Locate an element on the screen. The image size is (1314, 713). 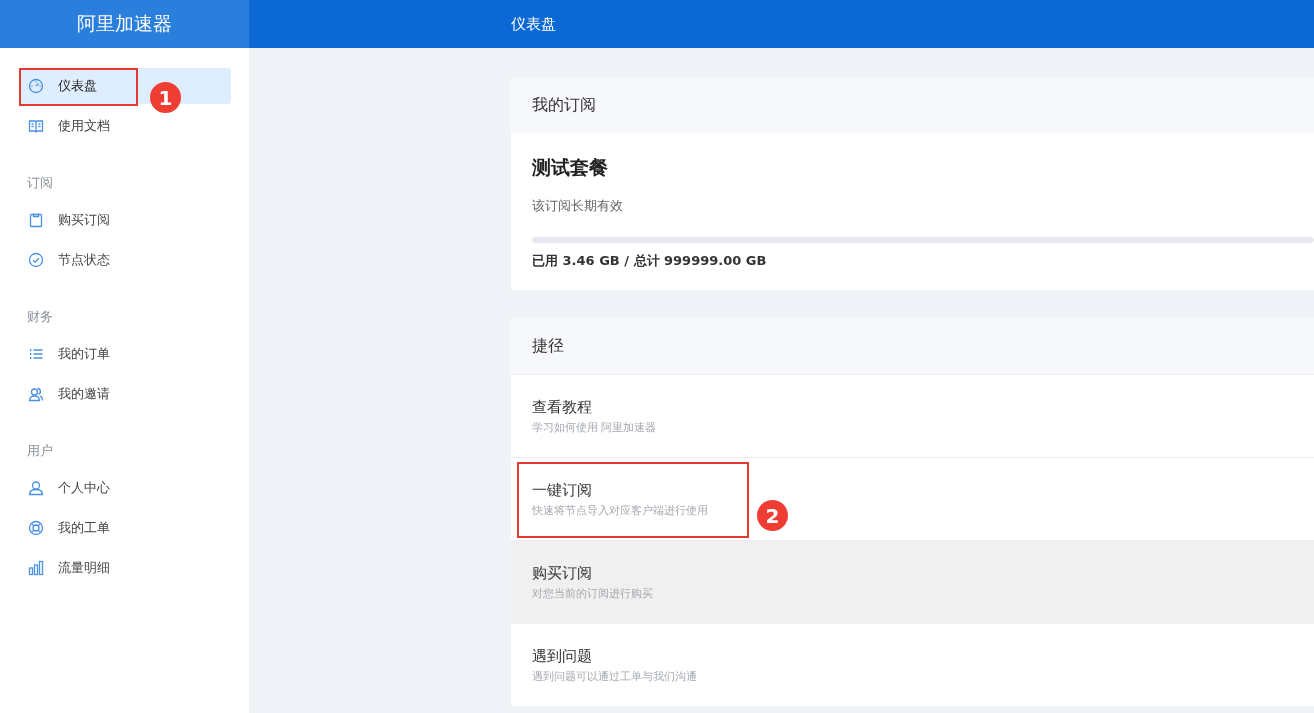
sidebar-item: 节点状态 is located at coordinates (125, 260).